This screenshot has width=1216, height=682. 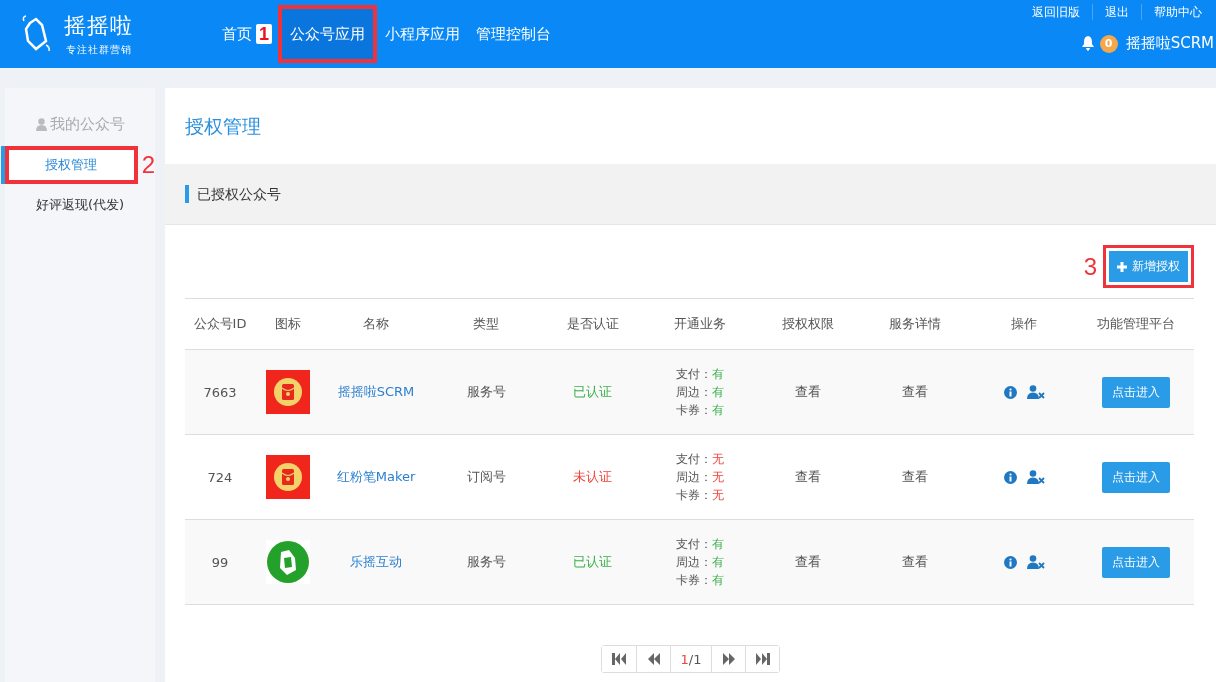 What do you see at coordinates (1169, 43) in the screenshot?
I see `account-name: 摇摇啦SCRM` at bounding box center [1169, 43].